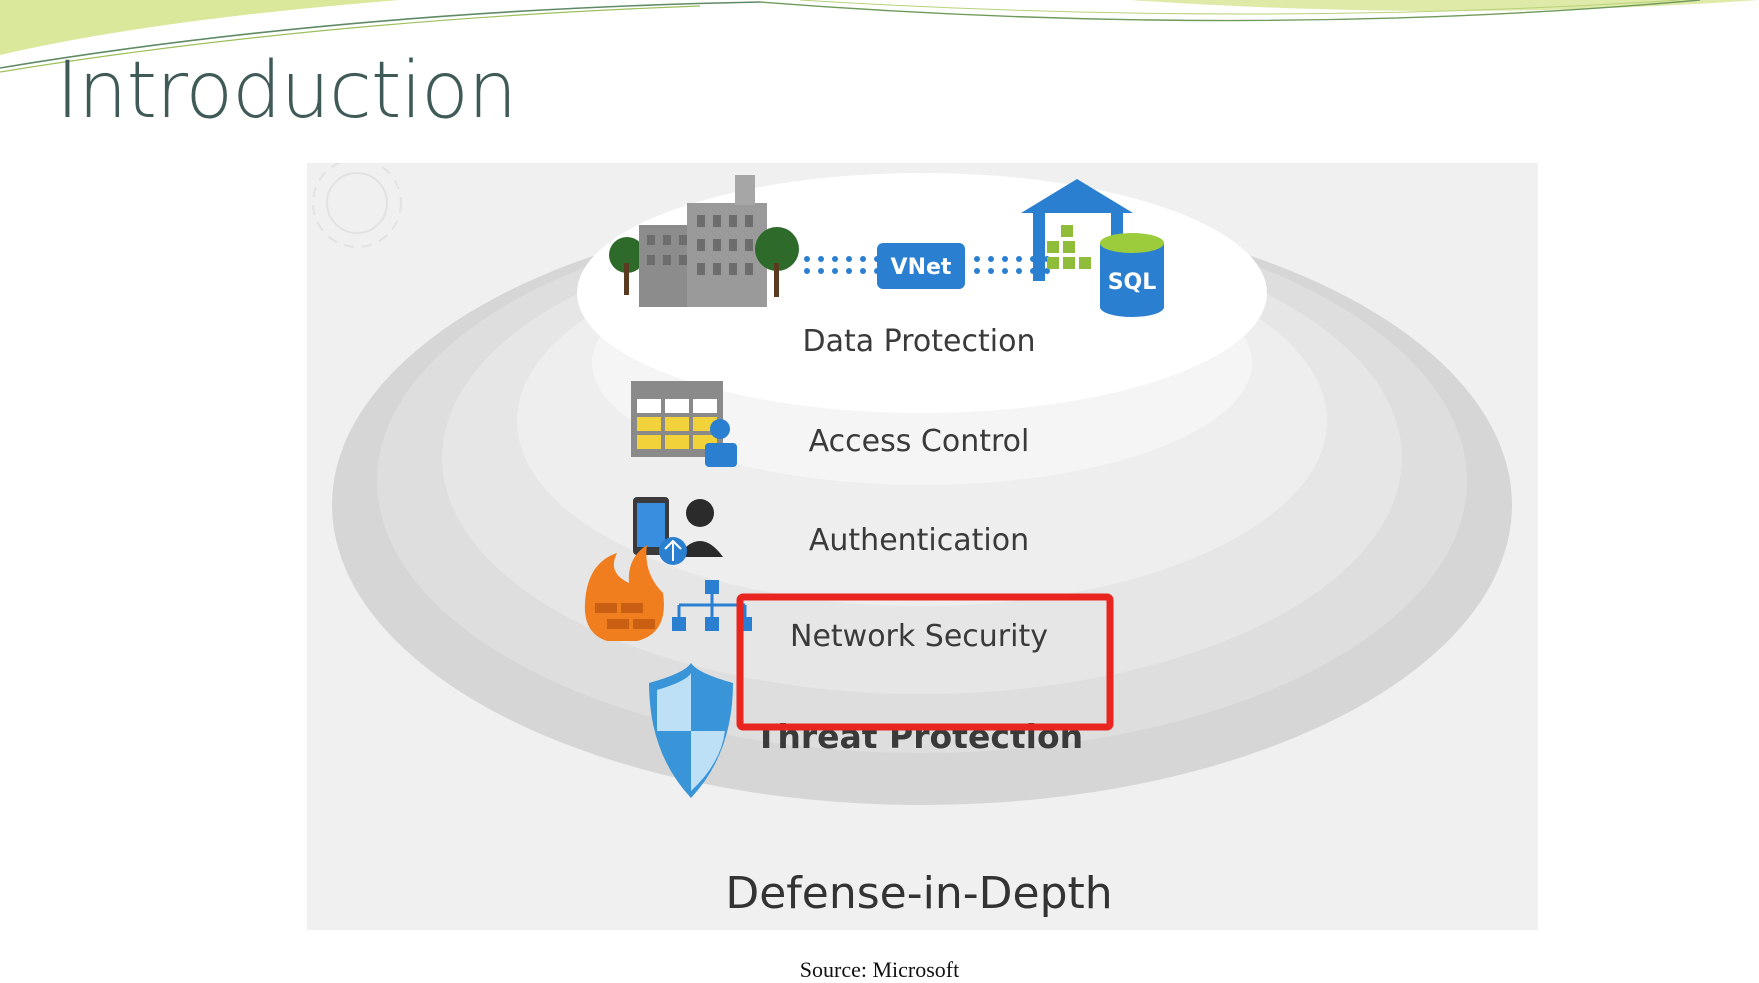  I want to click on layer-label-data-protection: Data Protection, so click(919, 341).